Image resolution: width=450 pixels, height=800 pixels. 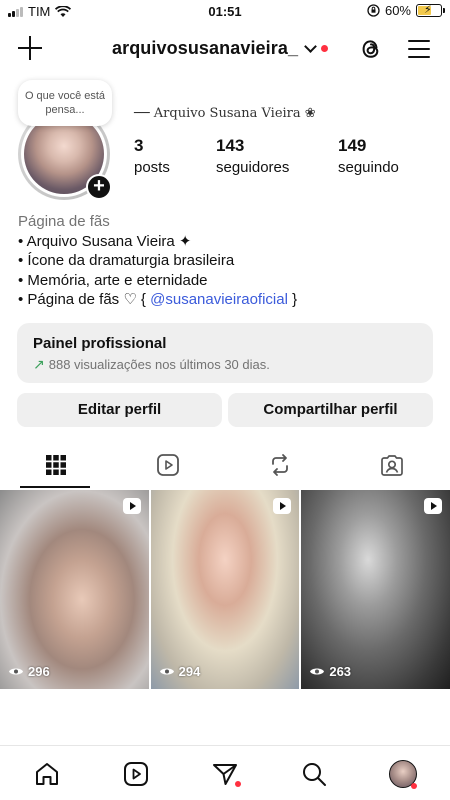 I want to click on bio-category: Página de fãs, so click(x=64, y=221).